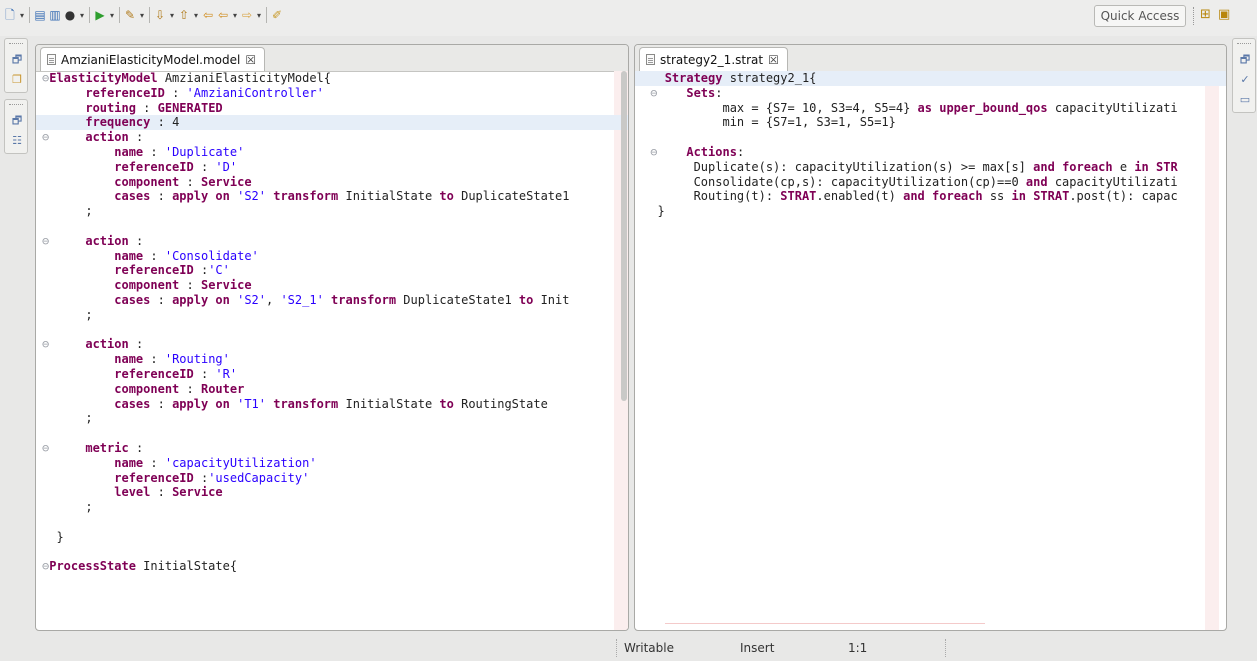 Image resolution: width=1257 pixels, height=661 pixels. Describe the element at coordinates (51, 59) in the screenshot. I see `file-icon` at that location.